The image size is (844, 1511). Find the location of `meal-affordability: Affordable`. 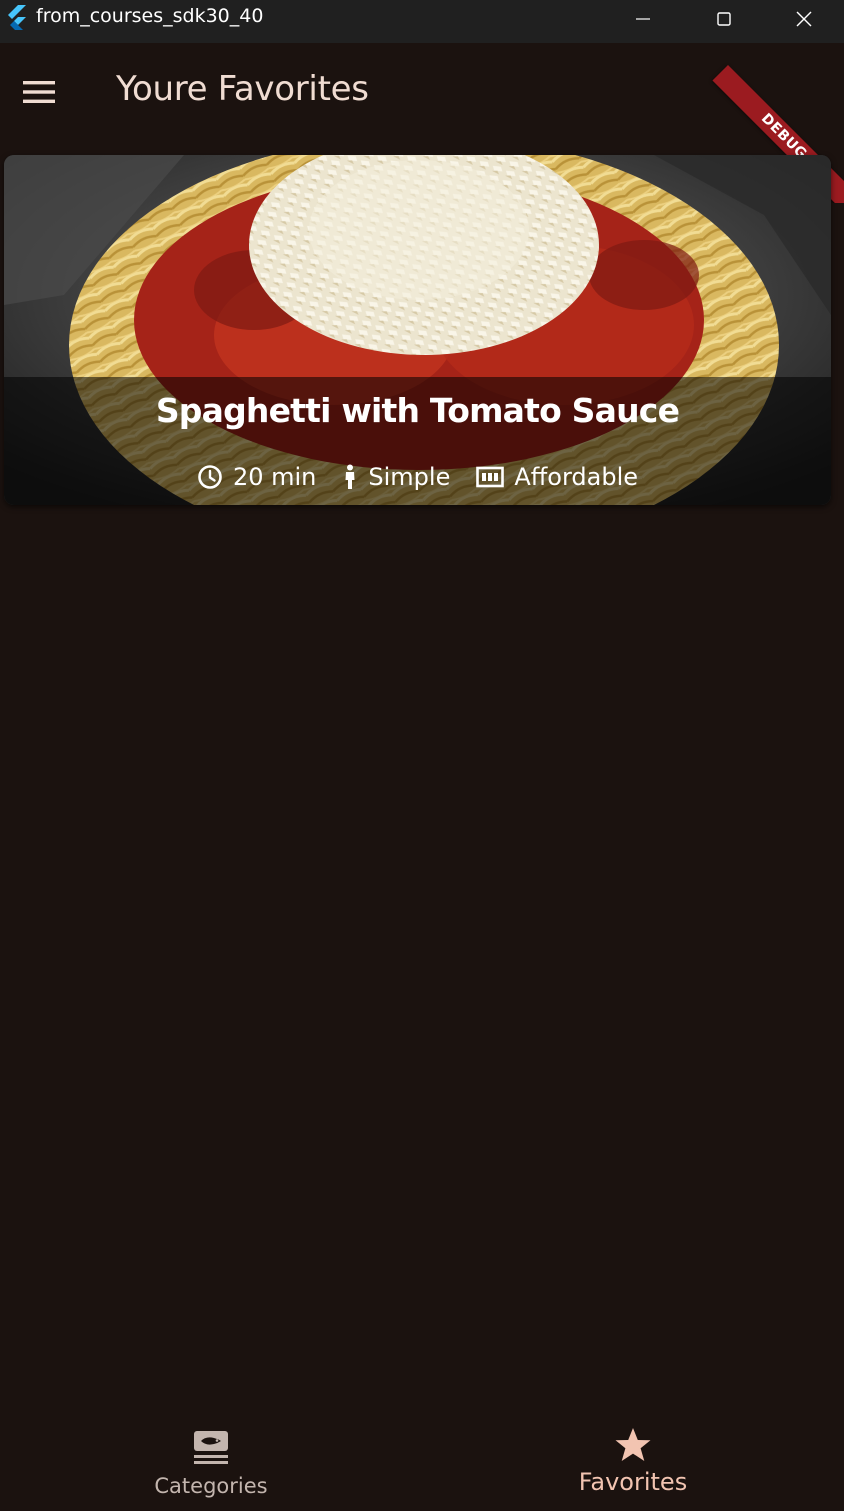

meal-affordability: Affordable is located at coordinates (557, 477).